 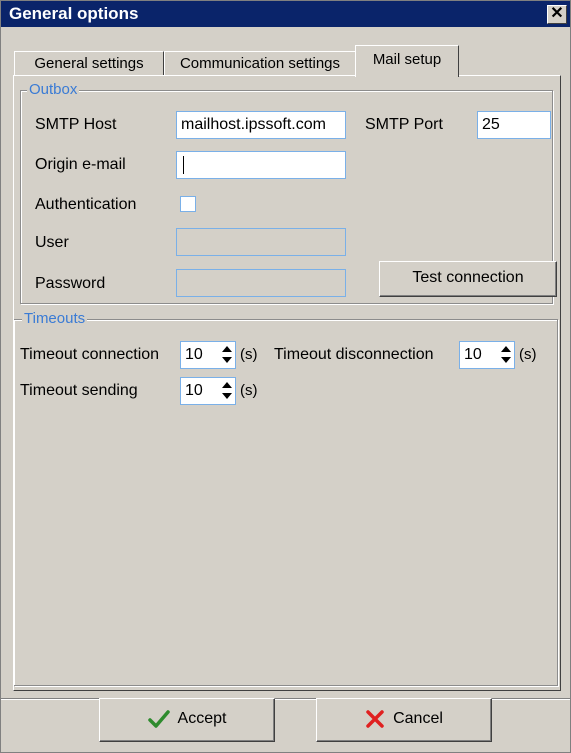 What do you see at coordinates (188, 204) in the screenshot?
I see `authentication-checkbox` at bounding box center [188, 204].